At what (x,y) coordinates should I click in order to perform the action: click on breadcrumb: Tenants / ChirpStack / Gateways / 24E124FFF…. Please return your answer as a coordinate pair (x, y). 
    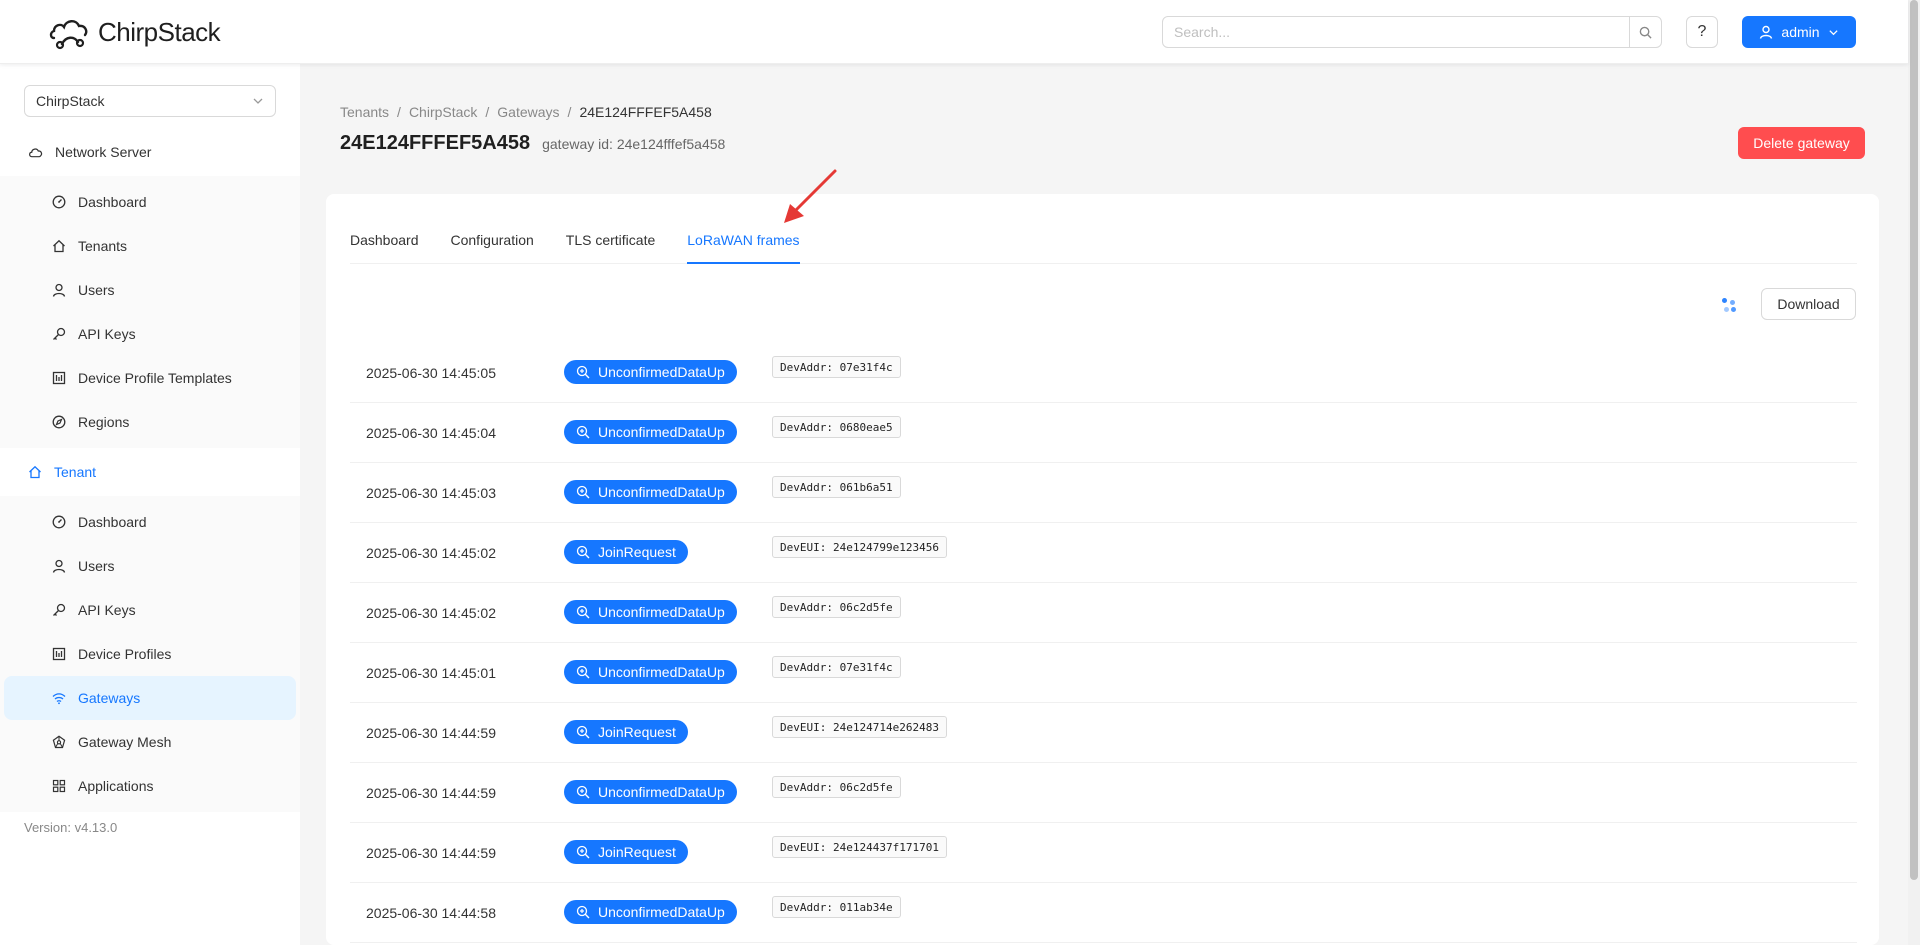
    Looking at the image, I should click on (526, 112).